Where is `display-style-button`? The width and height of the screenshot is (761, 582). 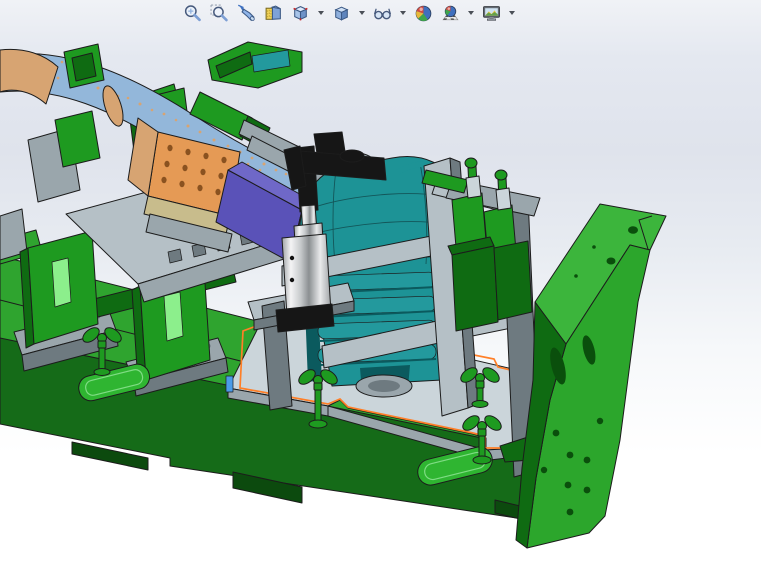
display-style-button is located at coordinates (341, 13).